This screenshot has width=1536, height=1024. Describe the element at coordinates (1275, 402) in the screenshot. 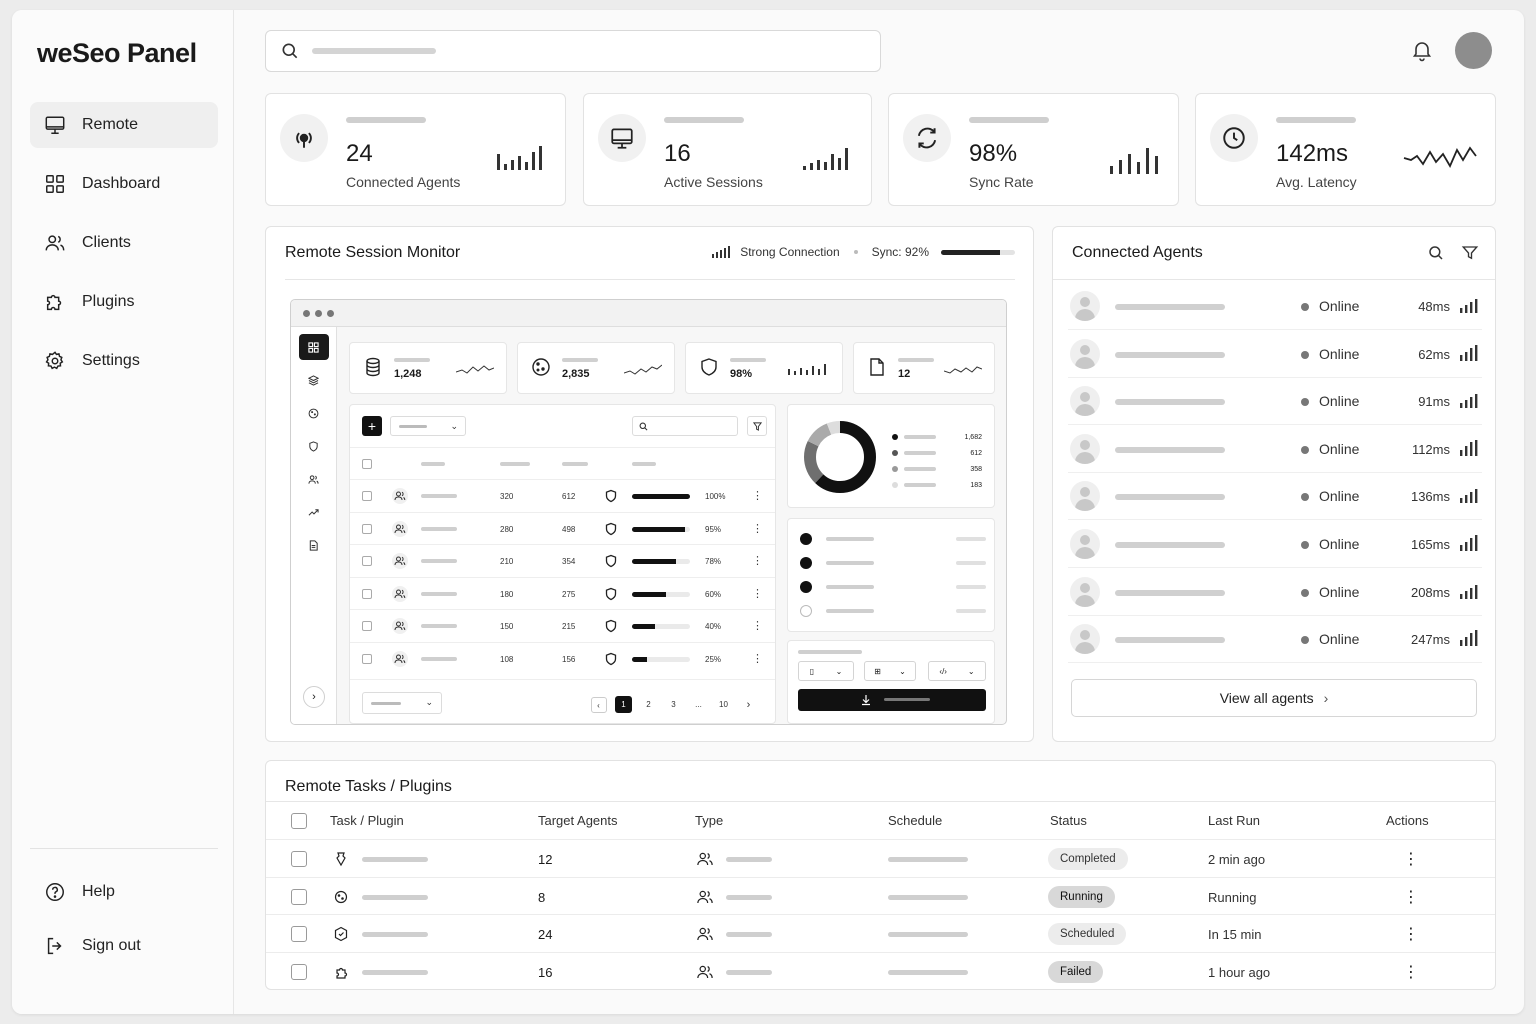

I see `agent-row: Online 91ms` at that location.